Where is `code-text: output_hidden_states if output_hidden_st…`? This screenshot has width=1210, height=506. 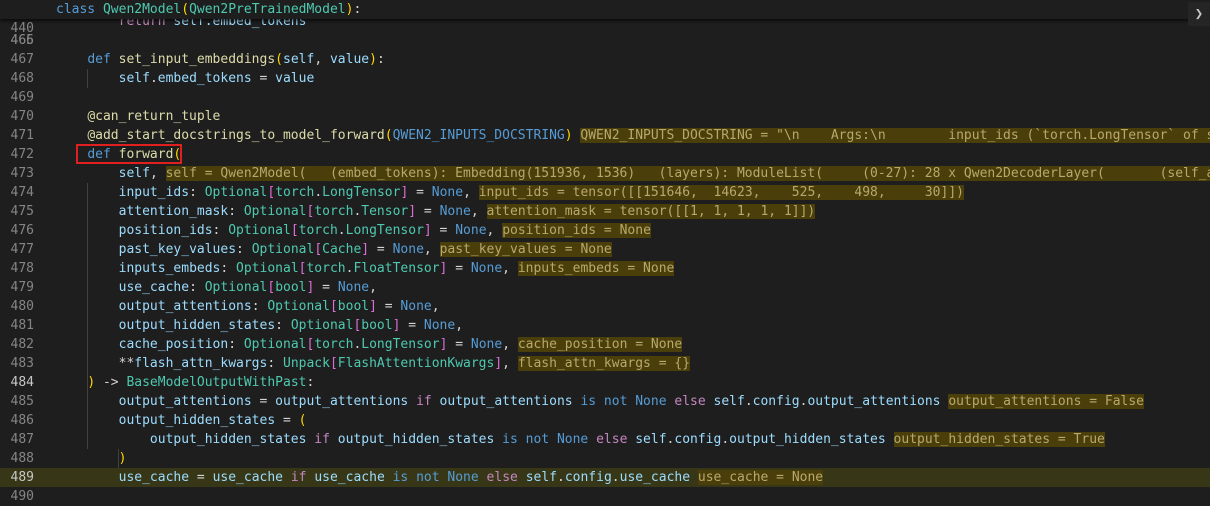
code-text: output_hidden_states if output_hidden_st… is located at coordinates (580, 439).